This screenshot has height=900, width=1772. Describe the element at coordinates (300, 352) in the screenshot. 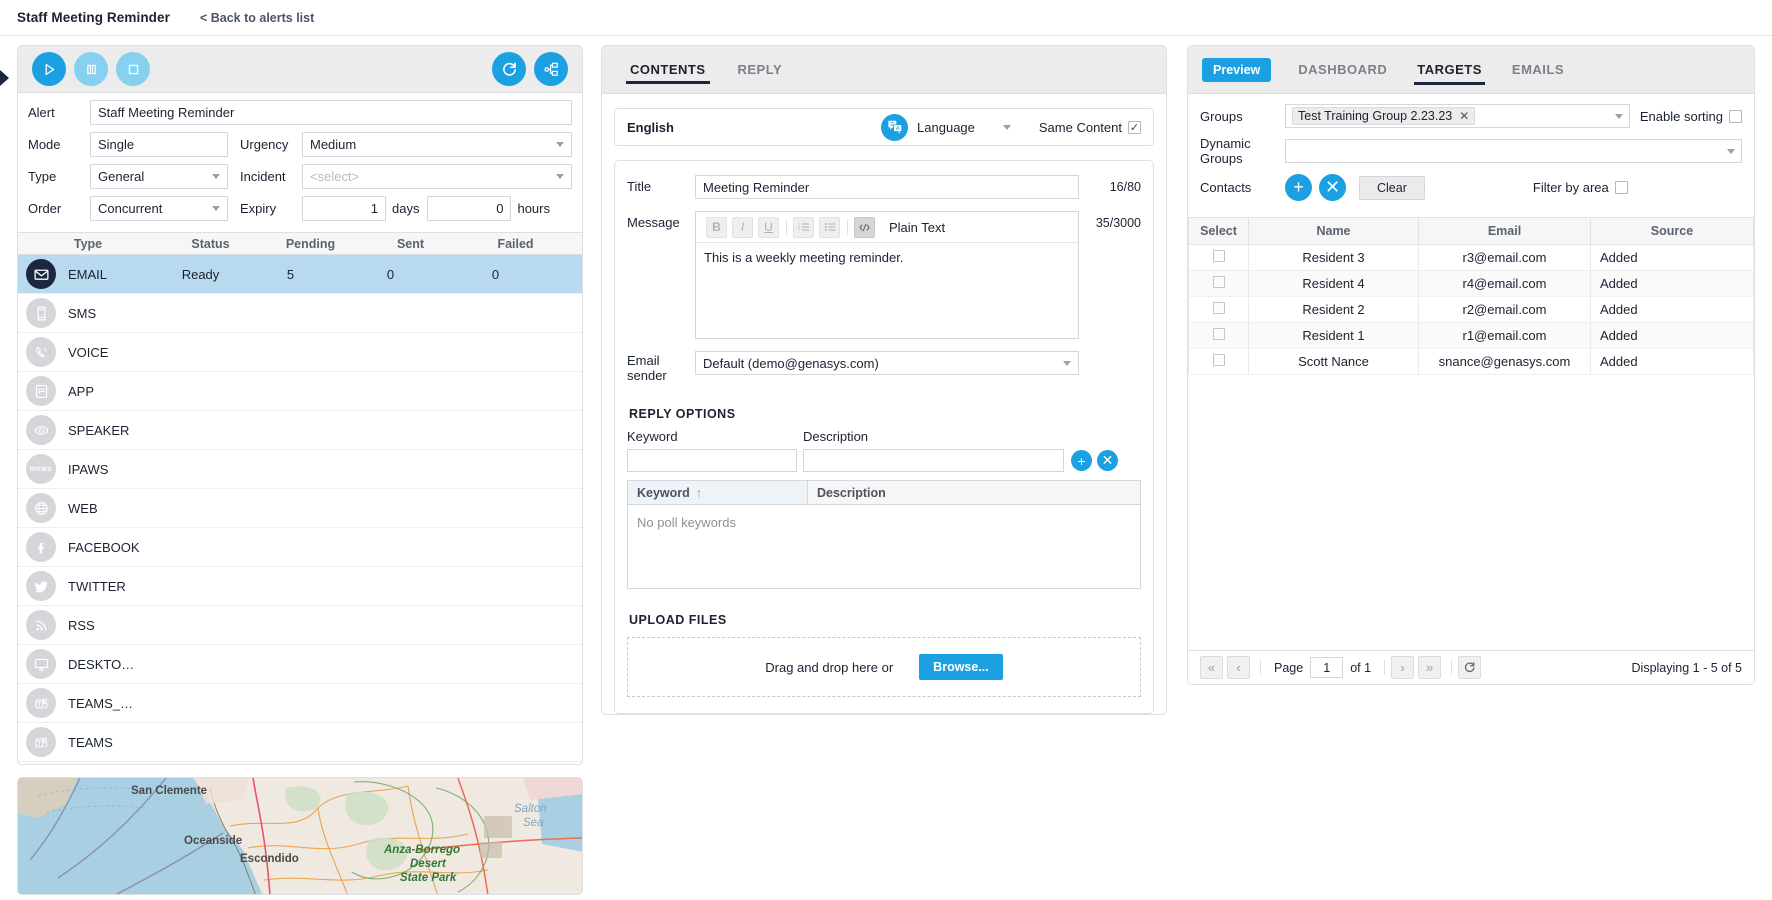

I see `channel-row-voice: VOICE` at that location.